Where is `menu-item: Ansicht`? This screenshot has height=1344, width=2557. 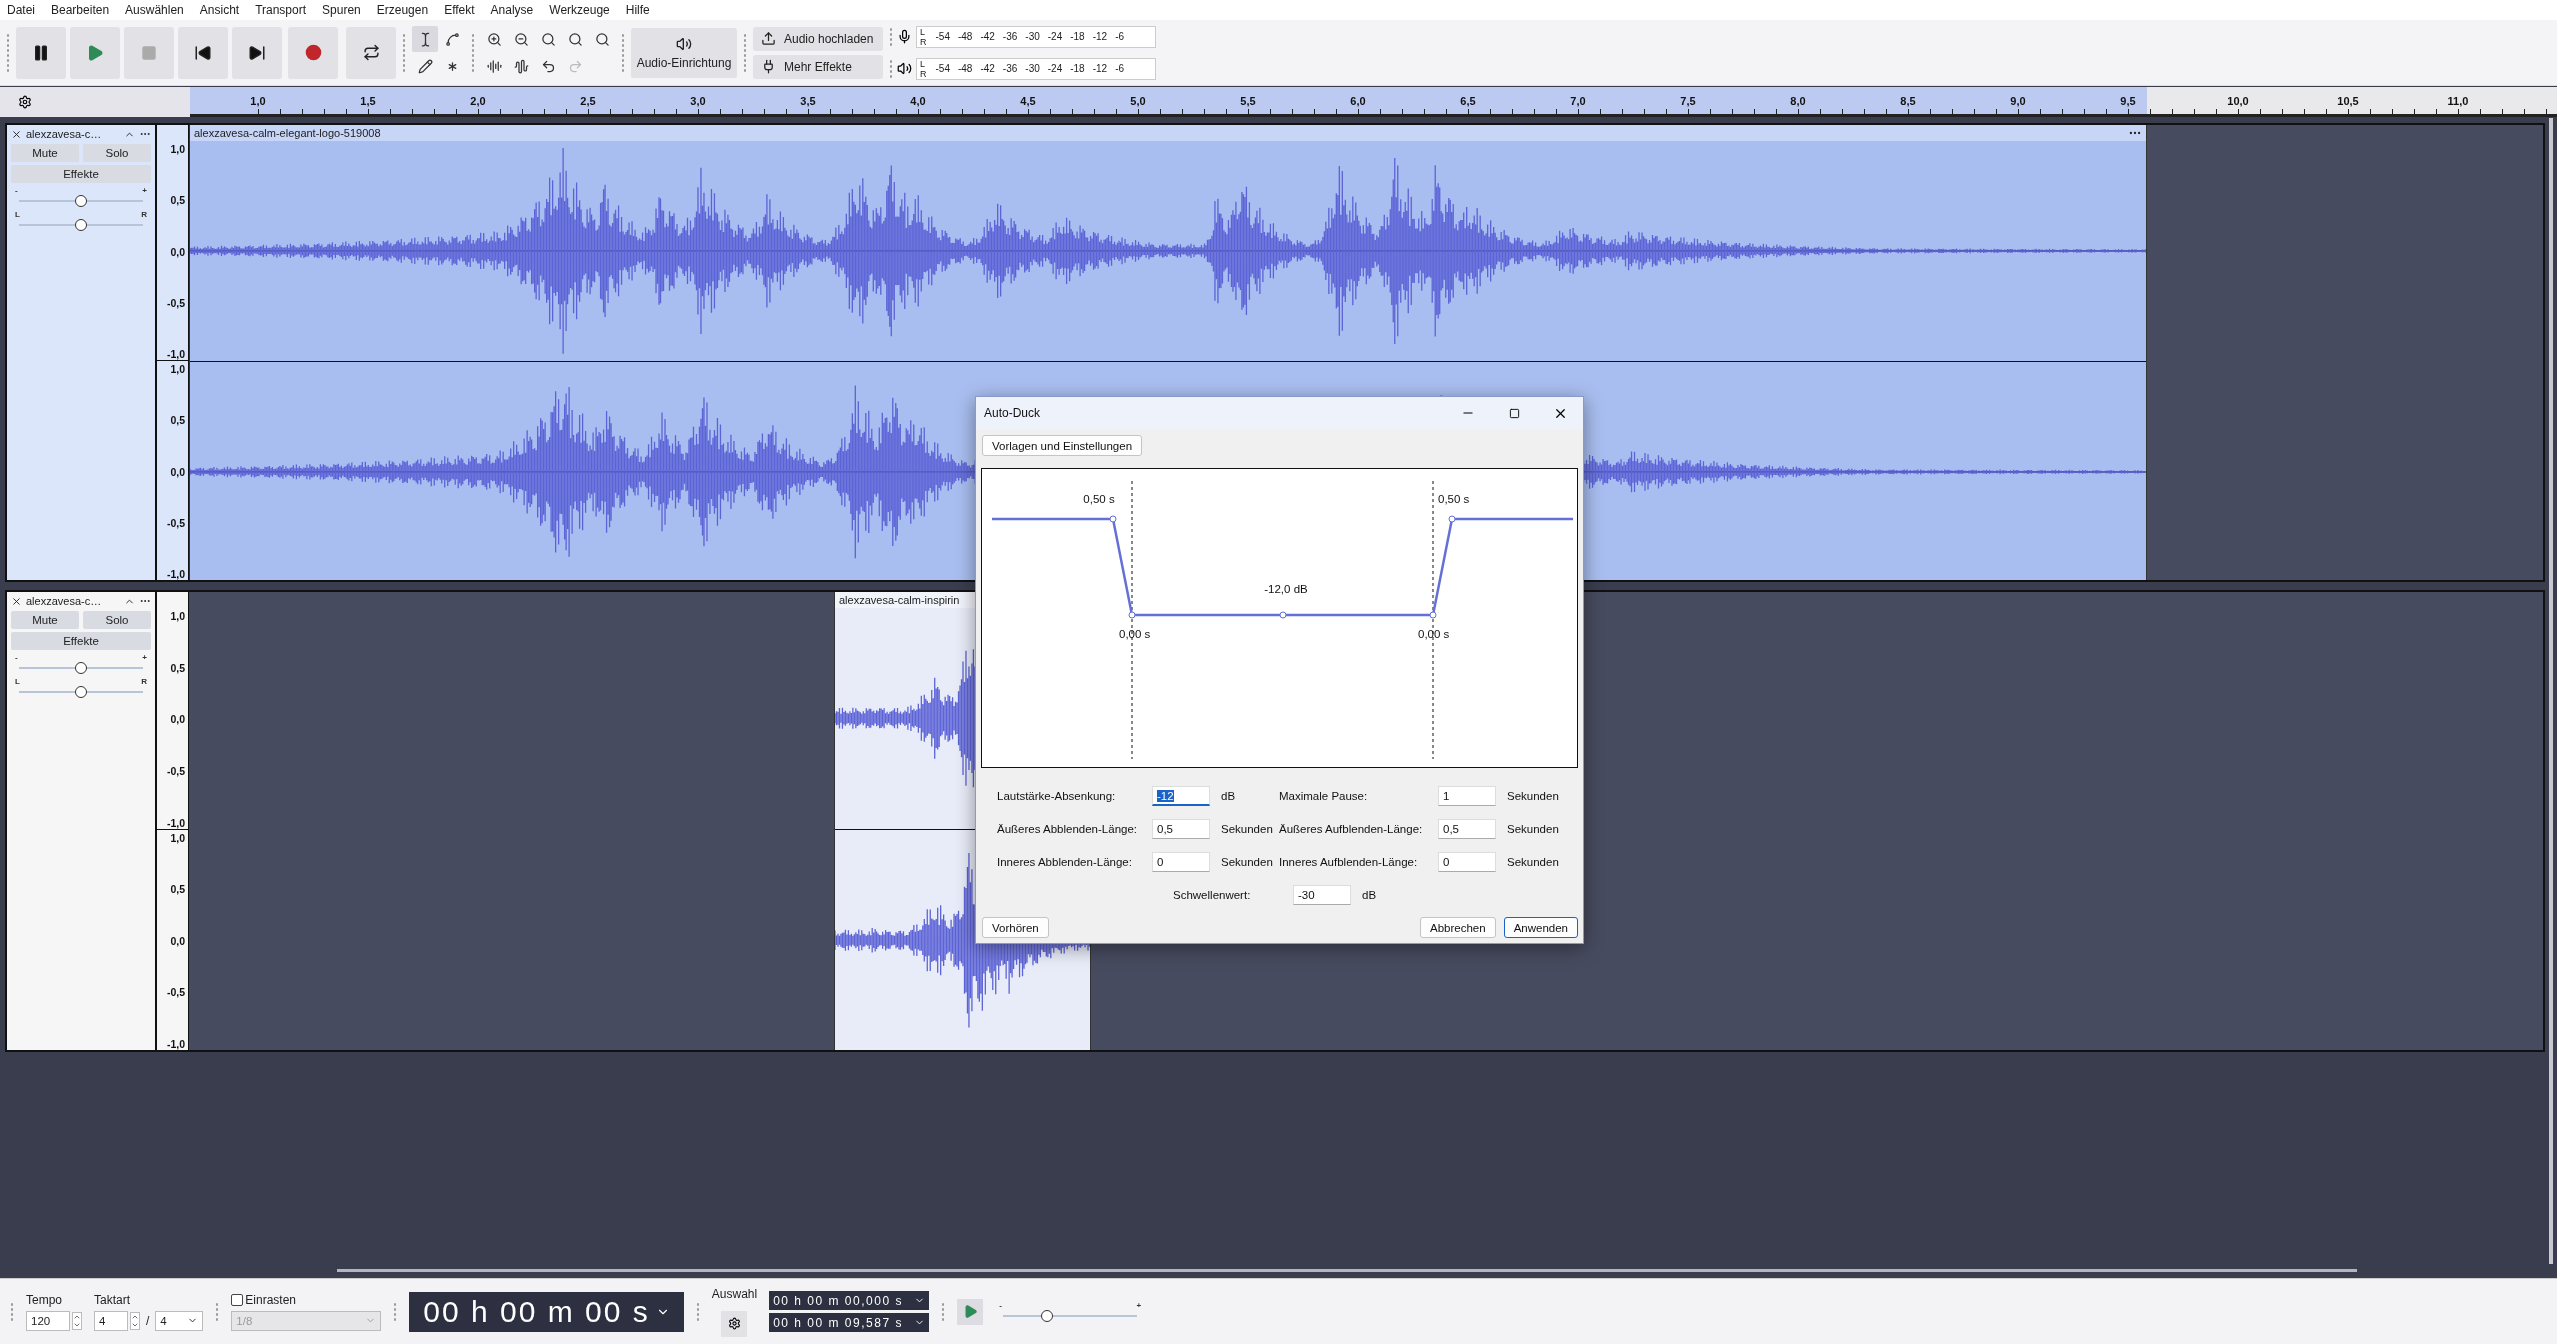
menu-item: Ansicht is located at coordinates (219, 10).